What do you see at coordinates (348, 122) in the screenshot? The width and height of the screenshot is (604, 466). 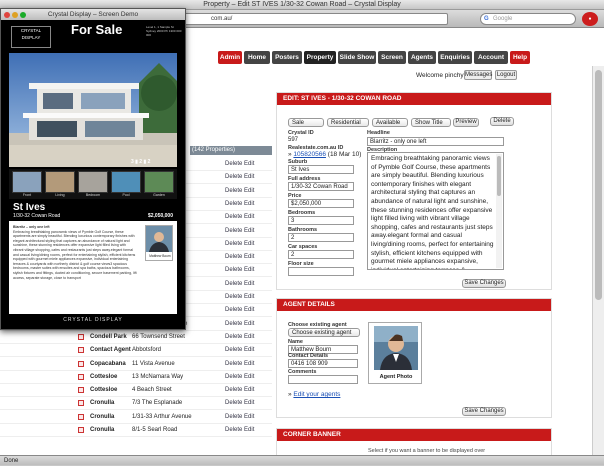 I see `type-select: Residential` at bounding box center [348, 122].